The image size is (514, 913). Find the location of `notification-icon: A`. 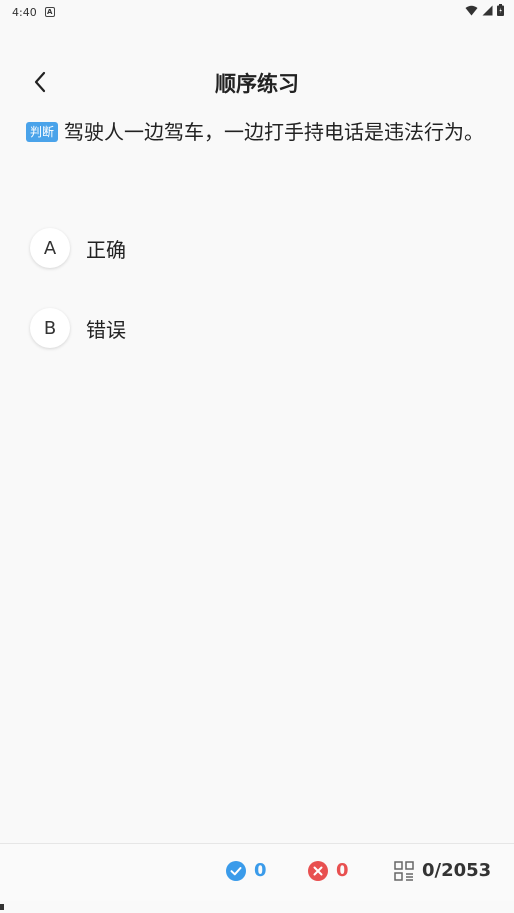

notification-icon: A is located at coordinates (49, 12).